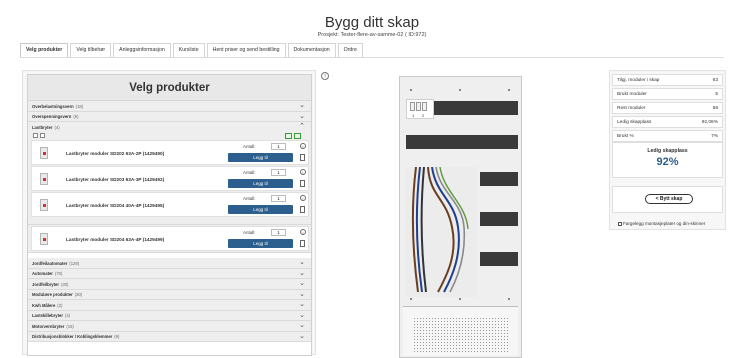 Image resolution: width=744 pixels, height=358 pixels. I want to click on stat-ledig-skapplass: Ledig skapplass 92,06%, so click(667, 122).